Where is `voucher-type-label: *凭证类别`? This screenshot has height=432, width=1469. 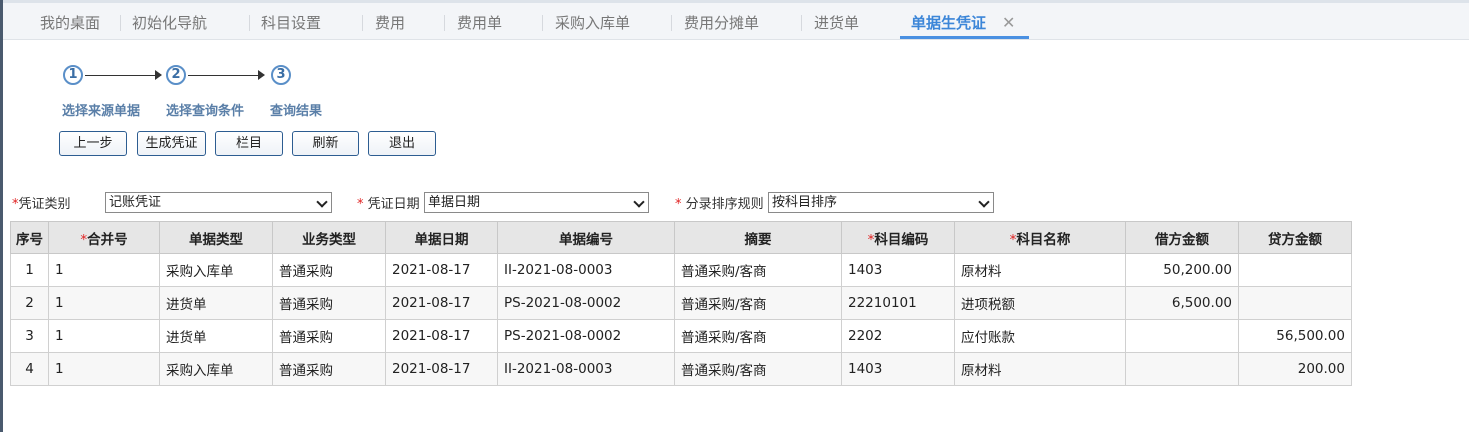
voucher-type-label: *凭证类别 is located at coordinates (41, 204).